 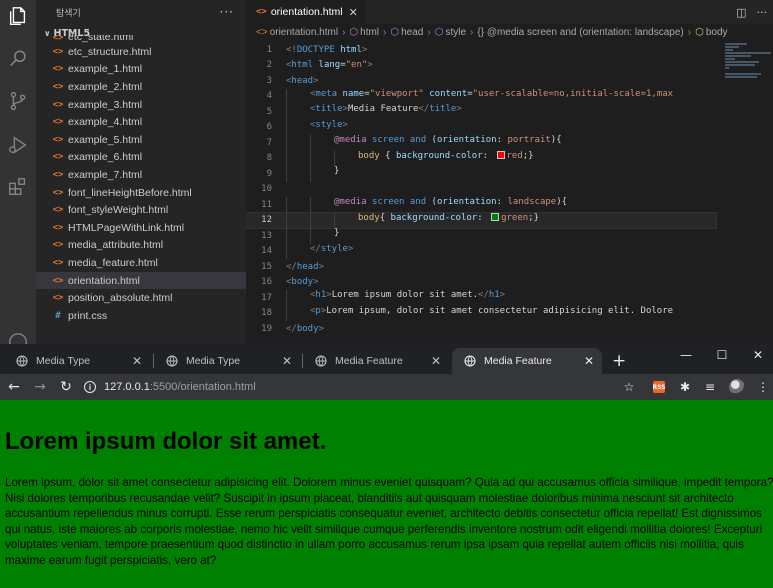 What do you see at coordinates (481, 298) in the screenshot?
I see `code-line: 17 <h1>Lorem ipsum dolor sit amet.</h1>` at bounding box center [481, 298].